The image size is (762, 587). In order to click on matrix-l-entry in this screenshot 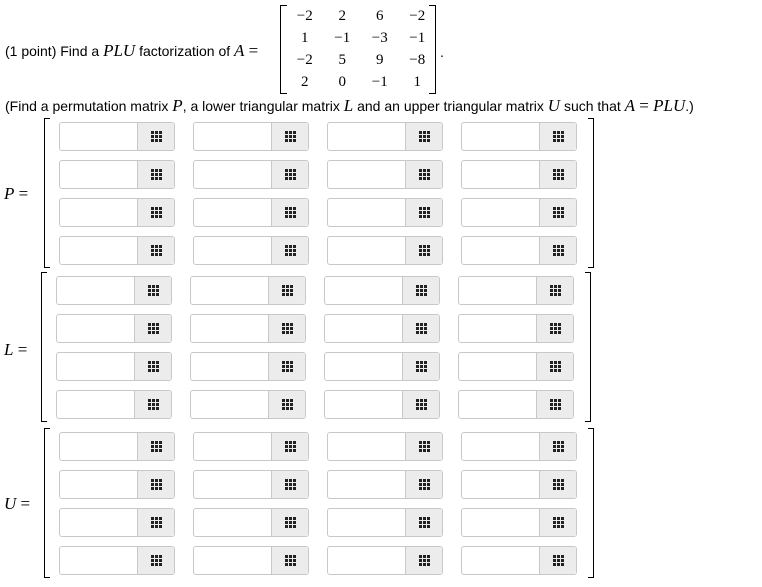, I will do `click(382, 366)`.